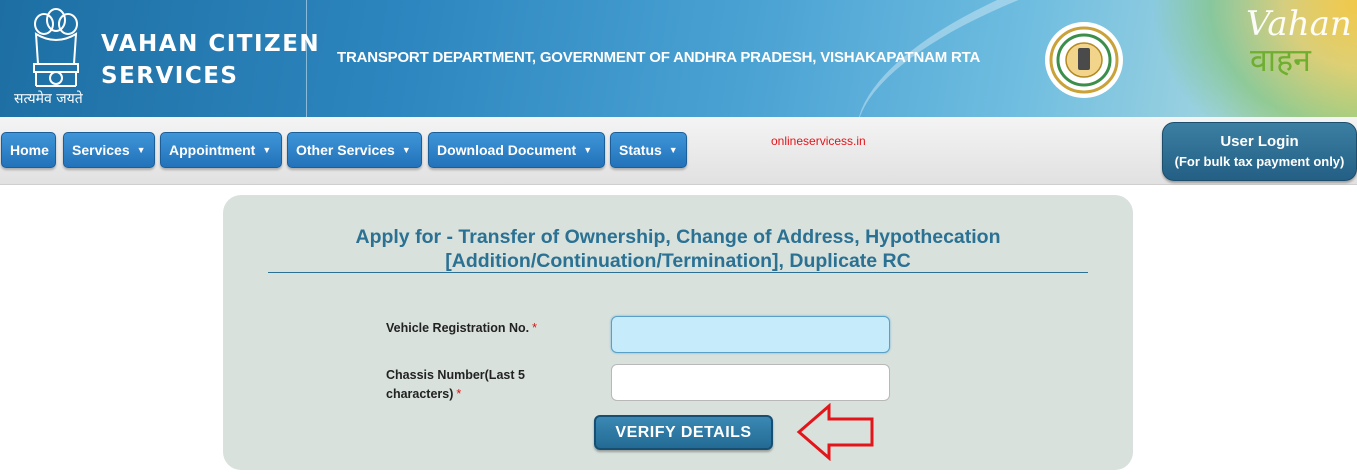 This screenshot has width=1357, height=475. What do you see at coordinates (306, 58) in the screenshot?
I see `header-divider` at bounding box center [306, 58].